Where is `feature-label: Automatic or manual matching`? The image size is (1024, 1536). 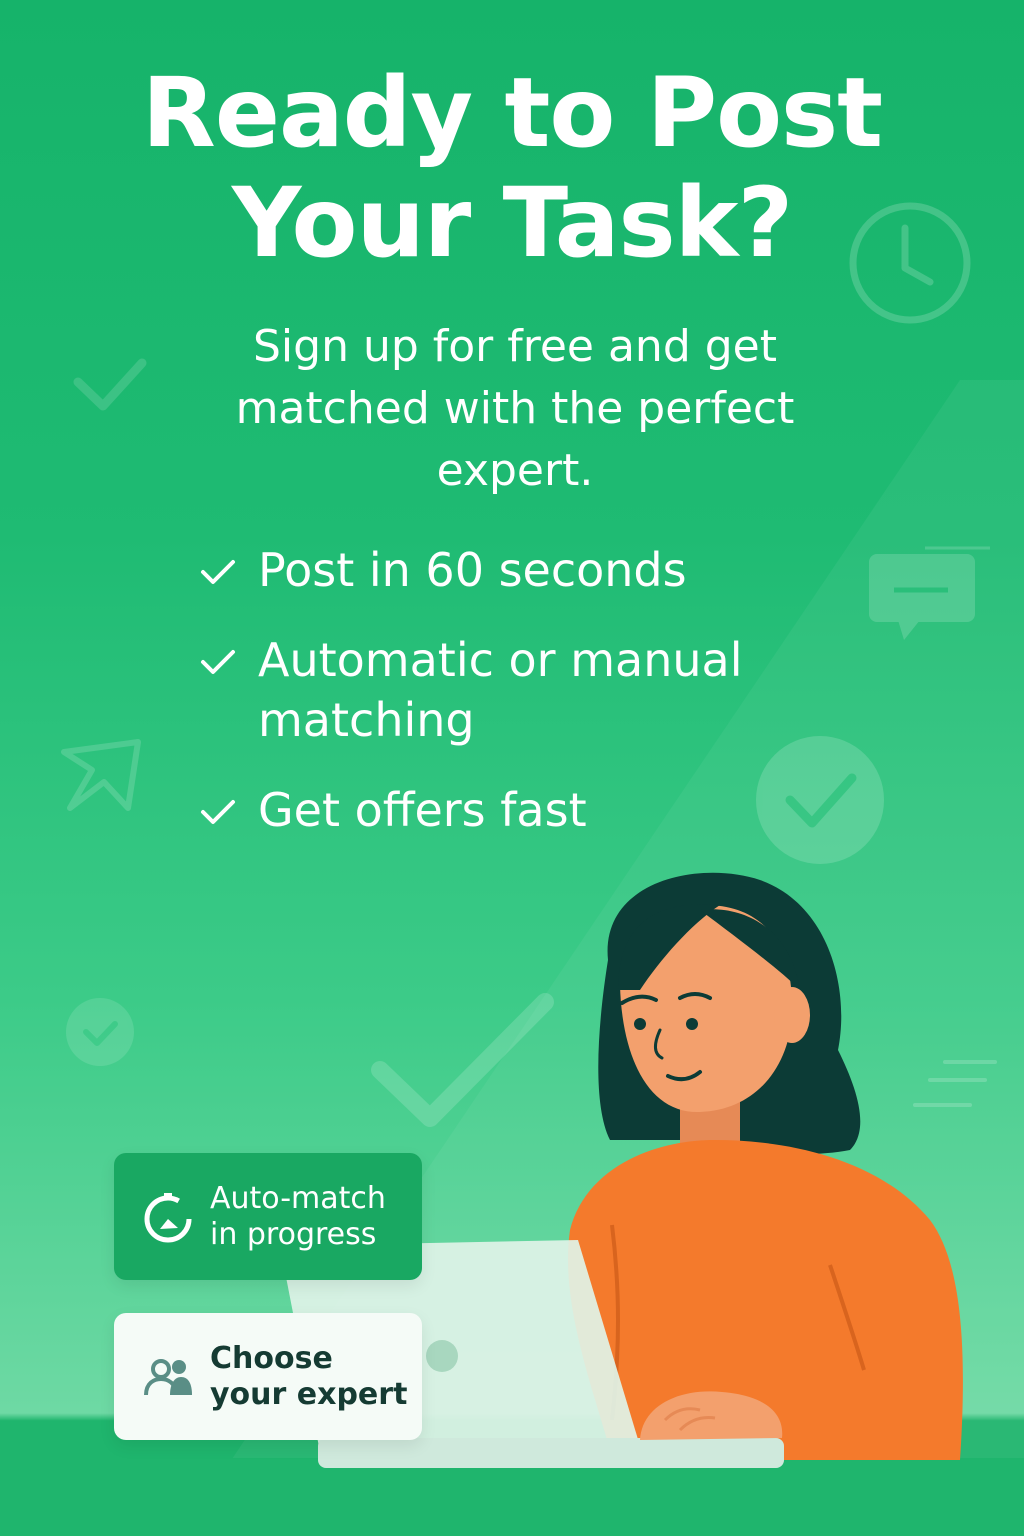
feature-label: Automatic or manual matching is located at coordinates (500, 690).